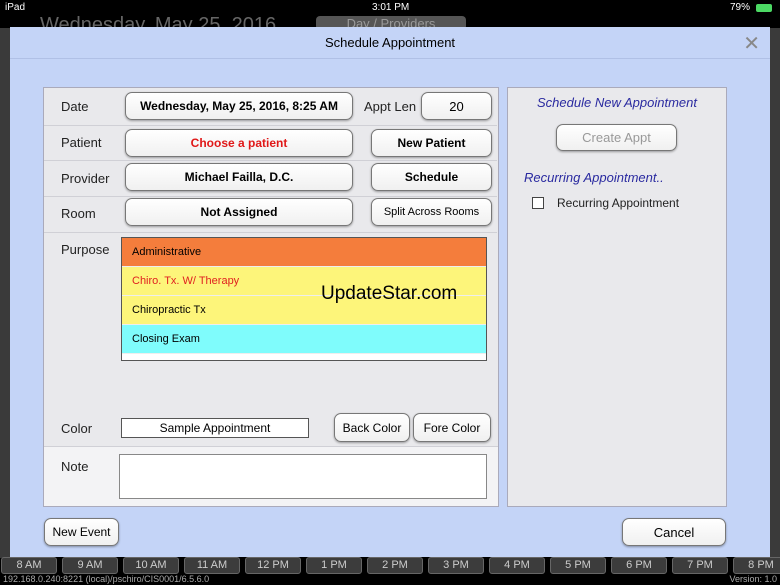 This screenshot has height=585, width=780. Describe the element at coordinates (90, 565) in the screenshot. I see `time-slot-button: 9 AM` at that location.